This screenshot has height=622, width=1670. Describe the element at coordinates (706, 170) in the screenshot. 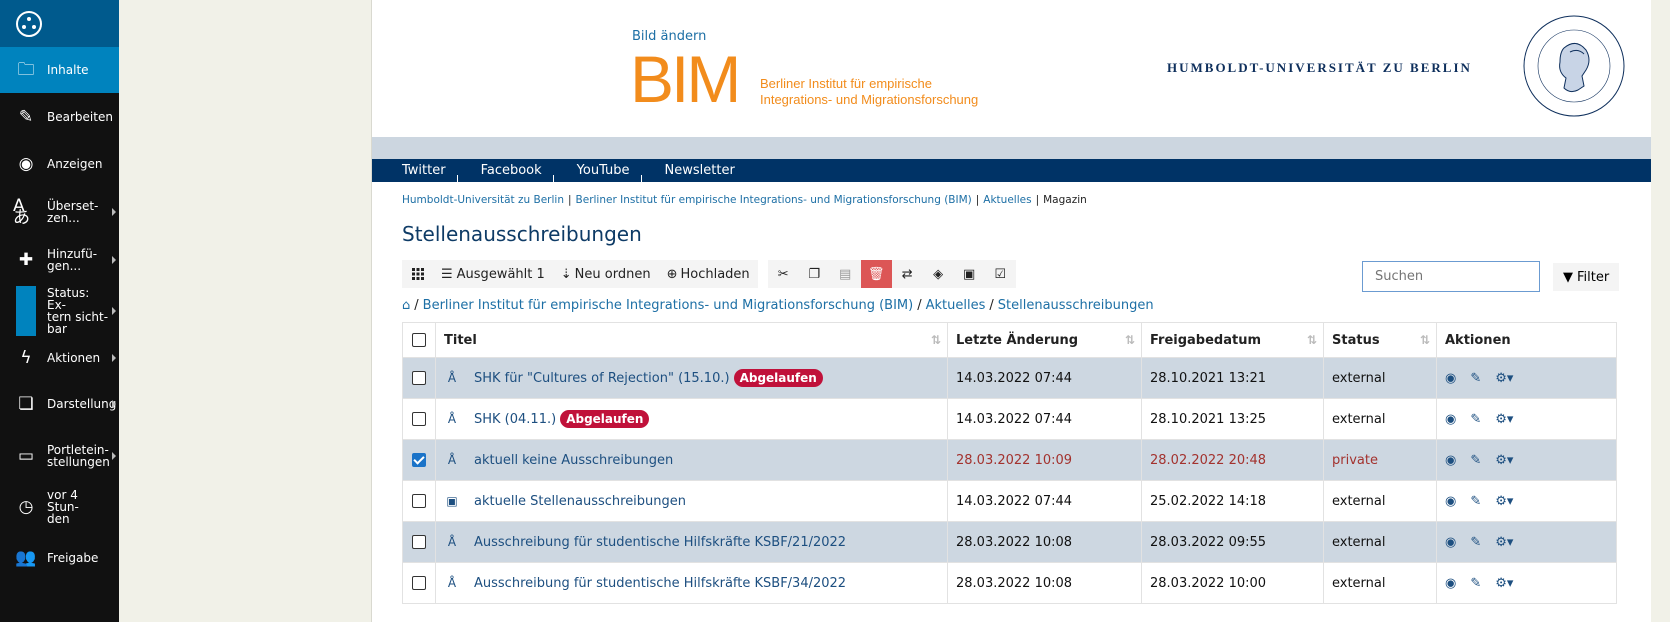

I see `social-link-newsletter: Newsletter` at that location.